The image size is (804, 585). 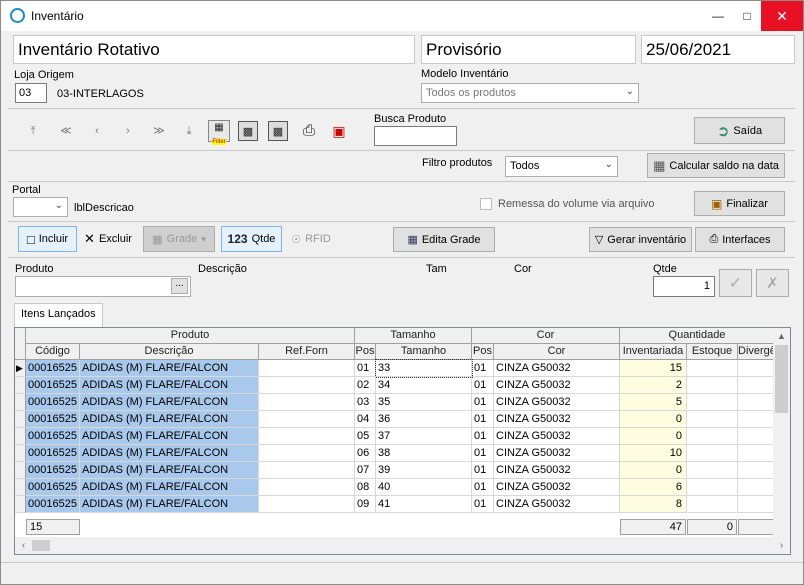 I want to click on horizontal-scrollbar: ‹ ›, so click(x=402, y=545).